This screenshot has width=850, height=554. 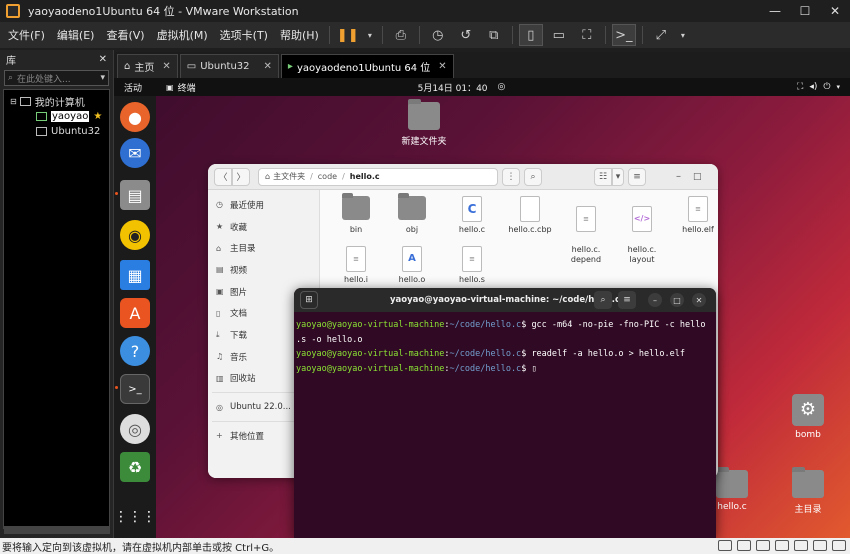 I want to click on console-view-icon: >_, so click(x=623, y=35).